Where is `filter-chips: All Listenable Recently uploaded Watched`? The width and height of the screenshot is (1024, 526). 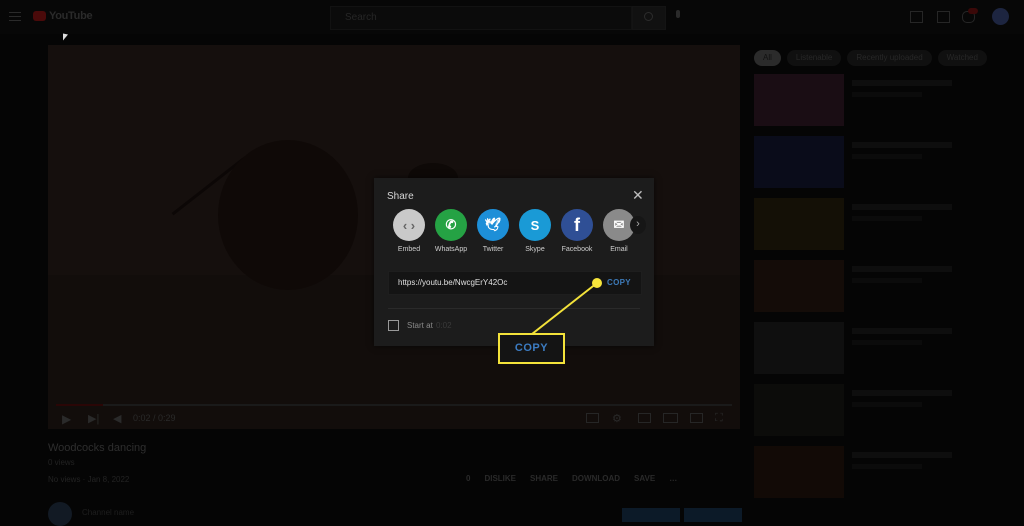 filter-chips: All Listenable Recently uploaded Watched is located at coordinates (870, 58).